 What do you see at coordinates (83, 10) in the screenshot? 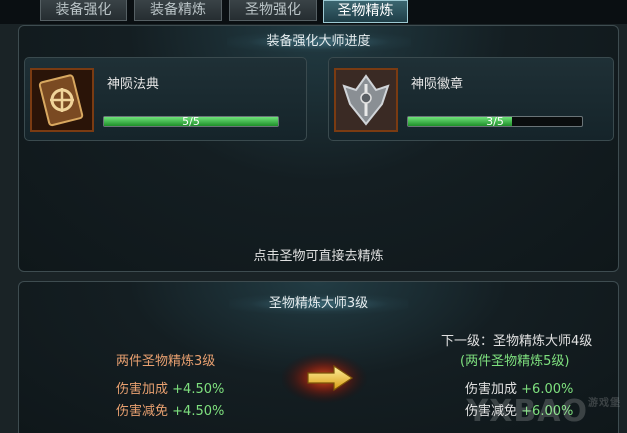
I see `tab-equipment-enhance: 装备强化` at bounding box center [83, 10].